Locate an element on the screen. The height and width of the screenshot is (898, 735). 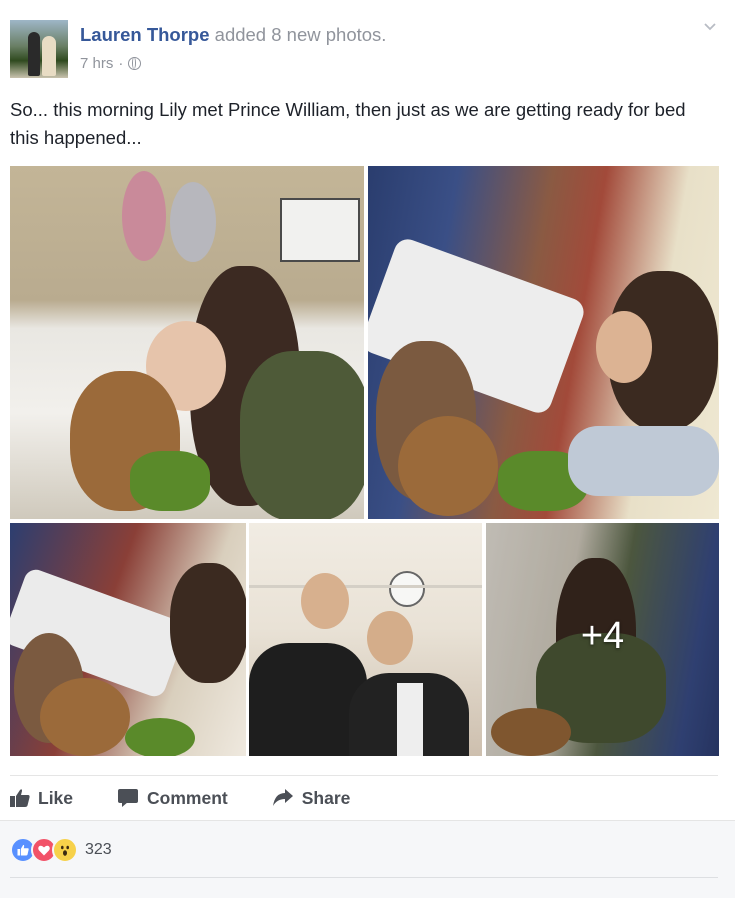
post-photo-more: +4 is located at coordinates (602, 639).